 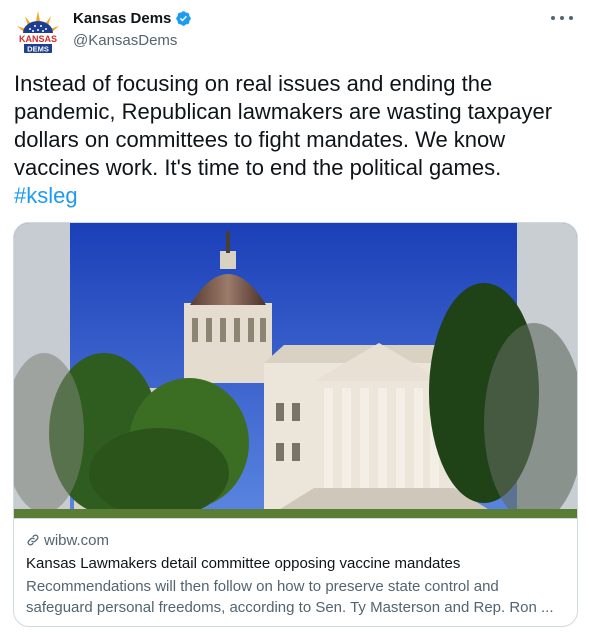 I want to click on author-handle: @KansasDems, so click(x=125, y=40).